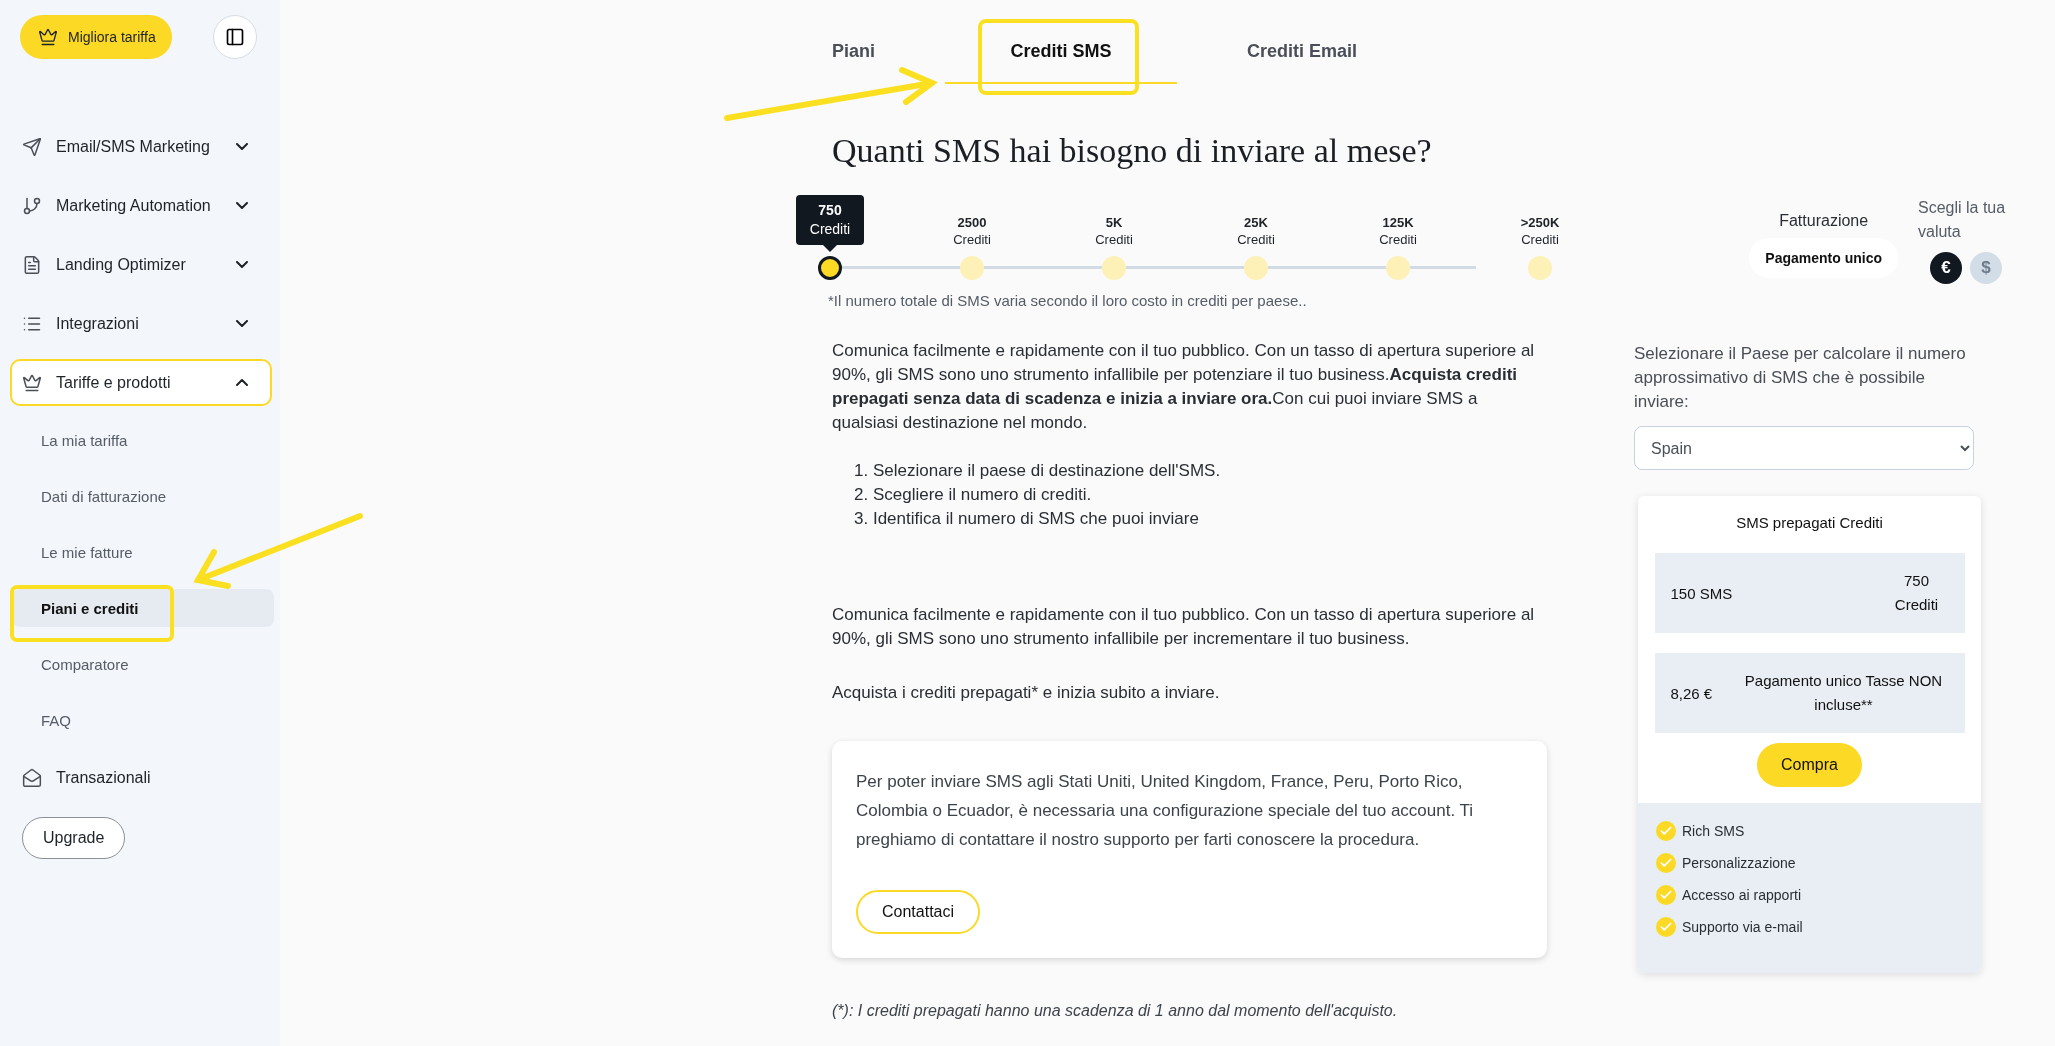  Describe the element at coordinates (143, 552) in the screenshot. I see `sidebar-subitem: Le mie fatture` at that location.